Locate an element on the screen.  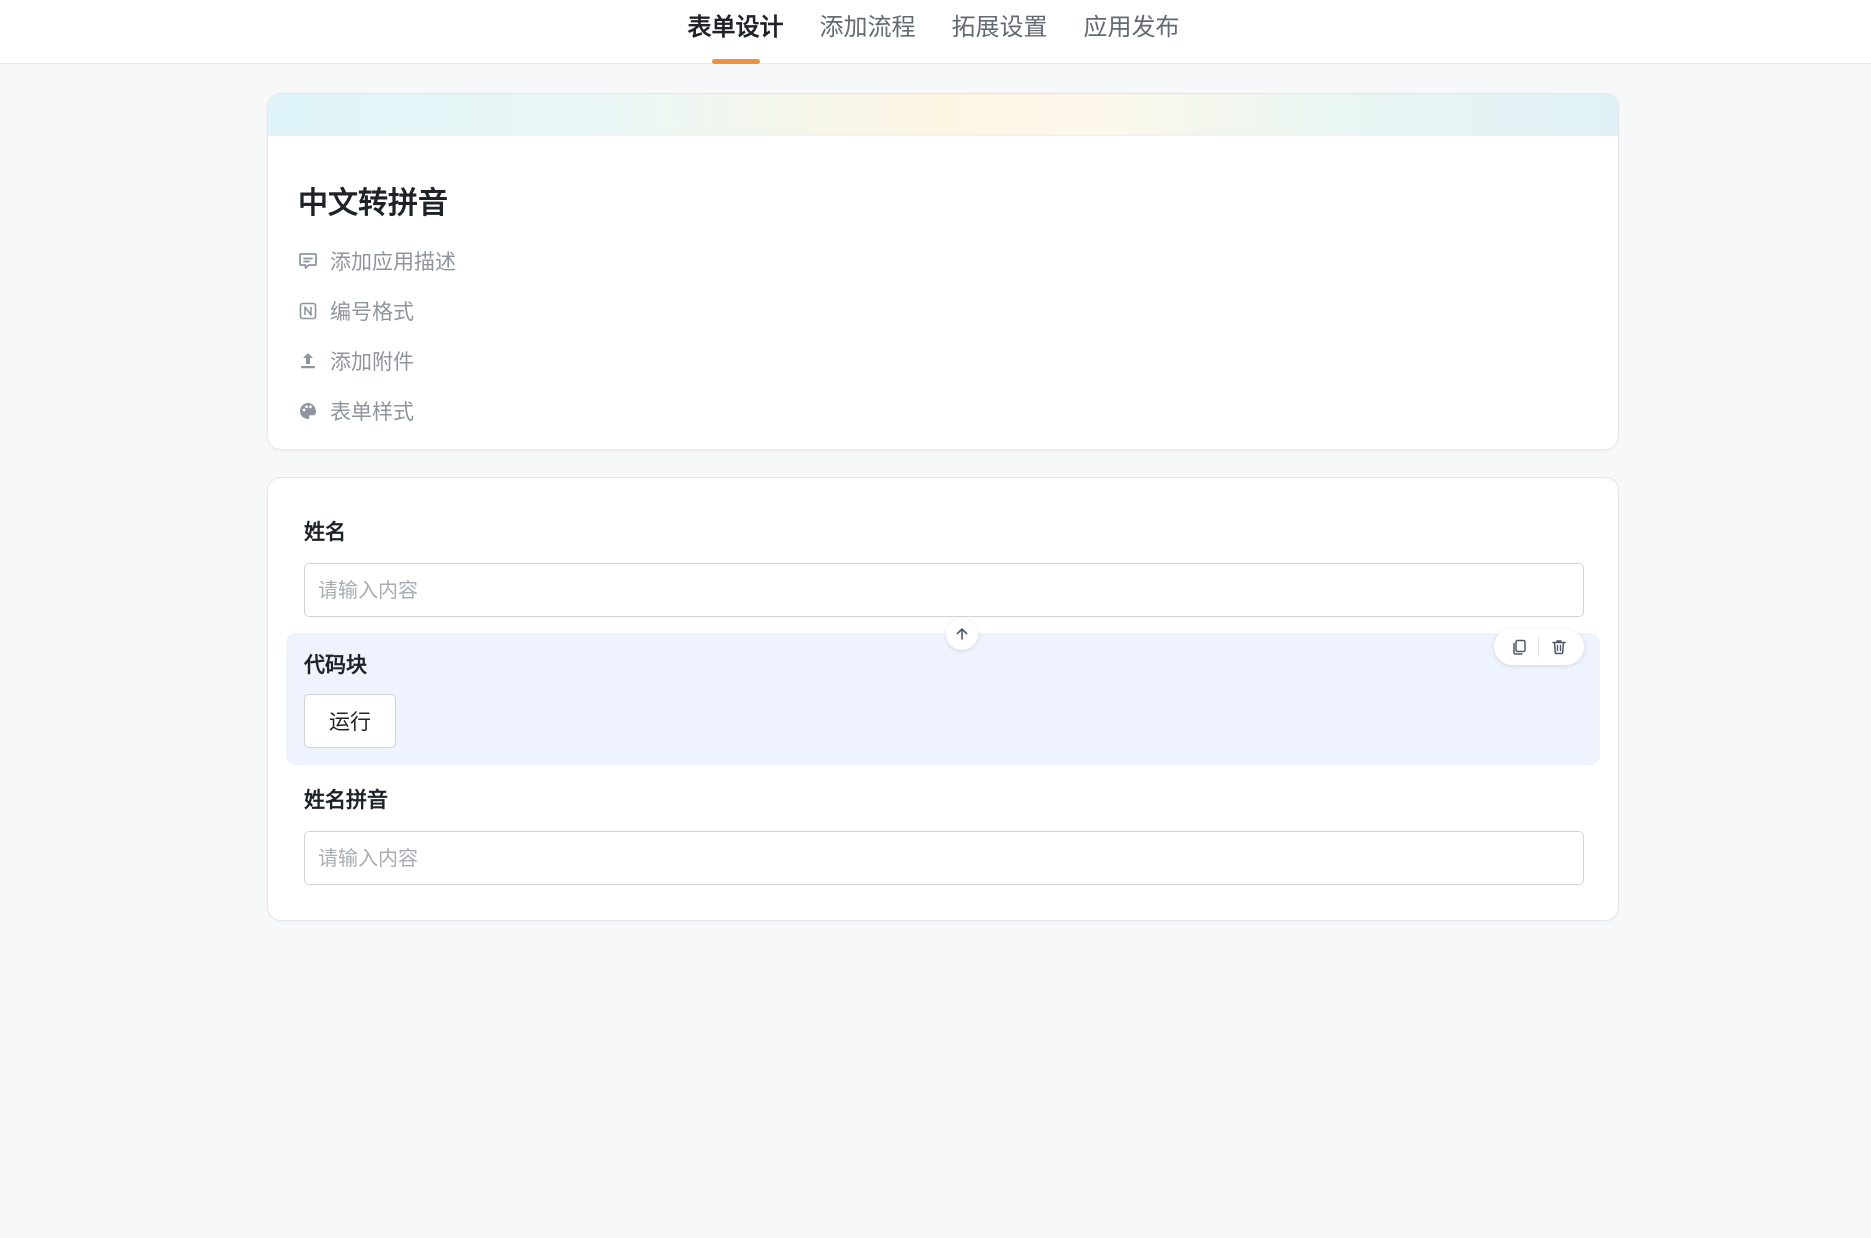
field-name-pinyin-label: 姓名拼音 is located at coordinates (346, 800).